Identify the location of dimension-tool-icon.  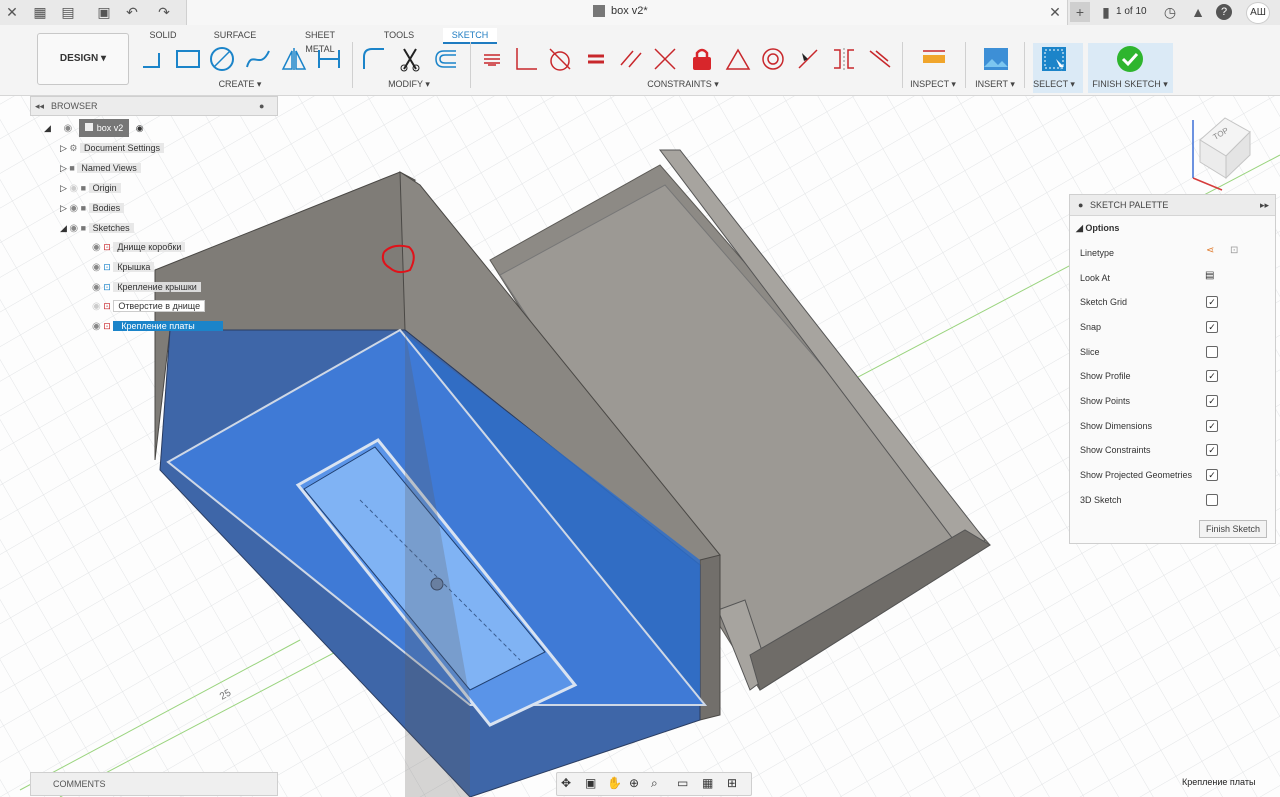
(329, 59).